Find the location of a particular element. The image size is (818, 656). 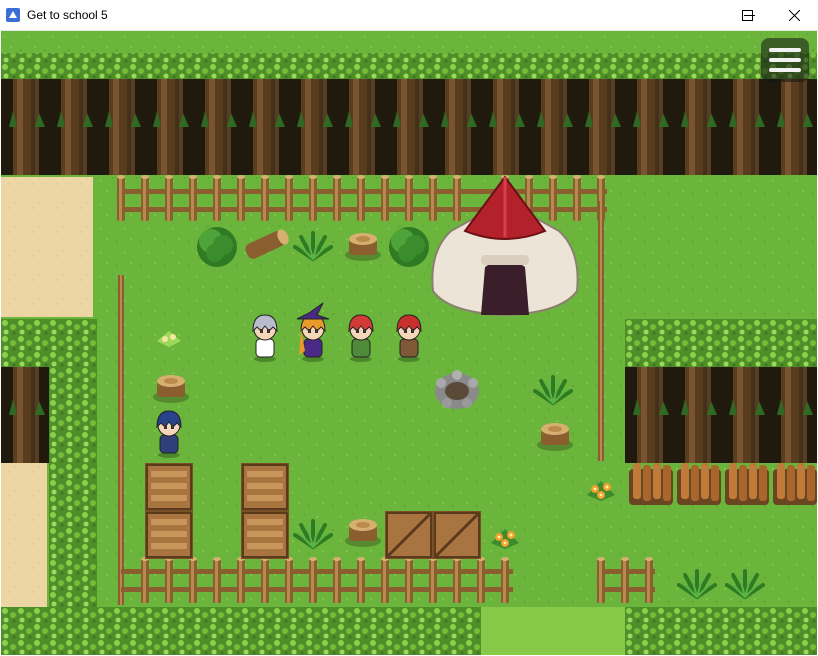

window-titlebar: Get to school 5 is located at coordinates (409, 15).